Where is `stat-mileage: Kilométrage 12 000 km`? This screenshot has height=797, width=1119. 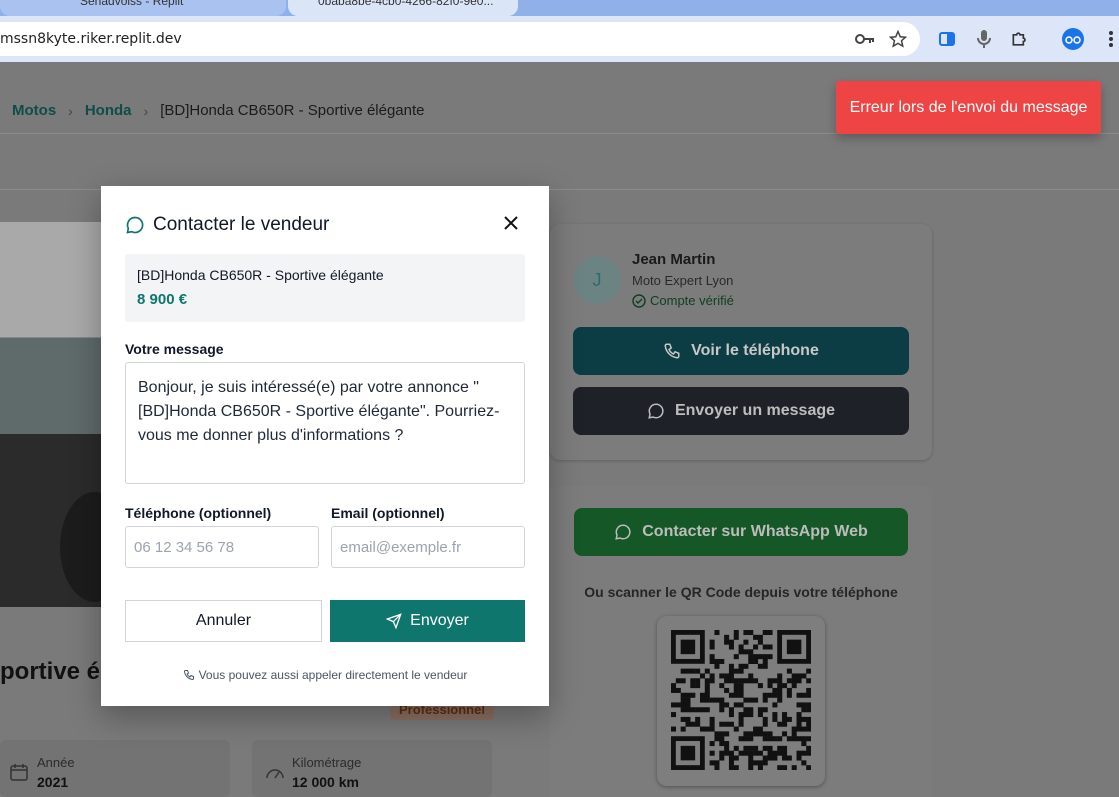 stat-mileage: Kilométrage 12 000 km is located at coordinates (313, 772).